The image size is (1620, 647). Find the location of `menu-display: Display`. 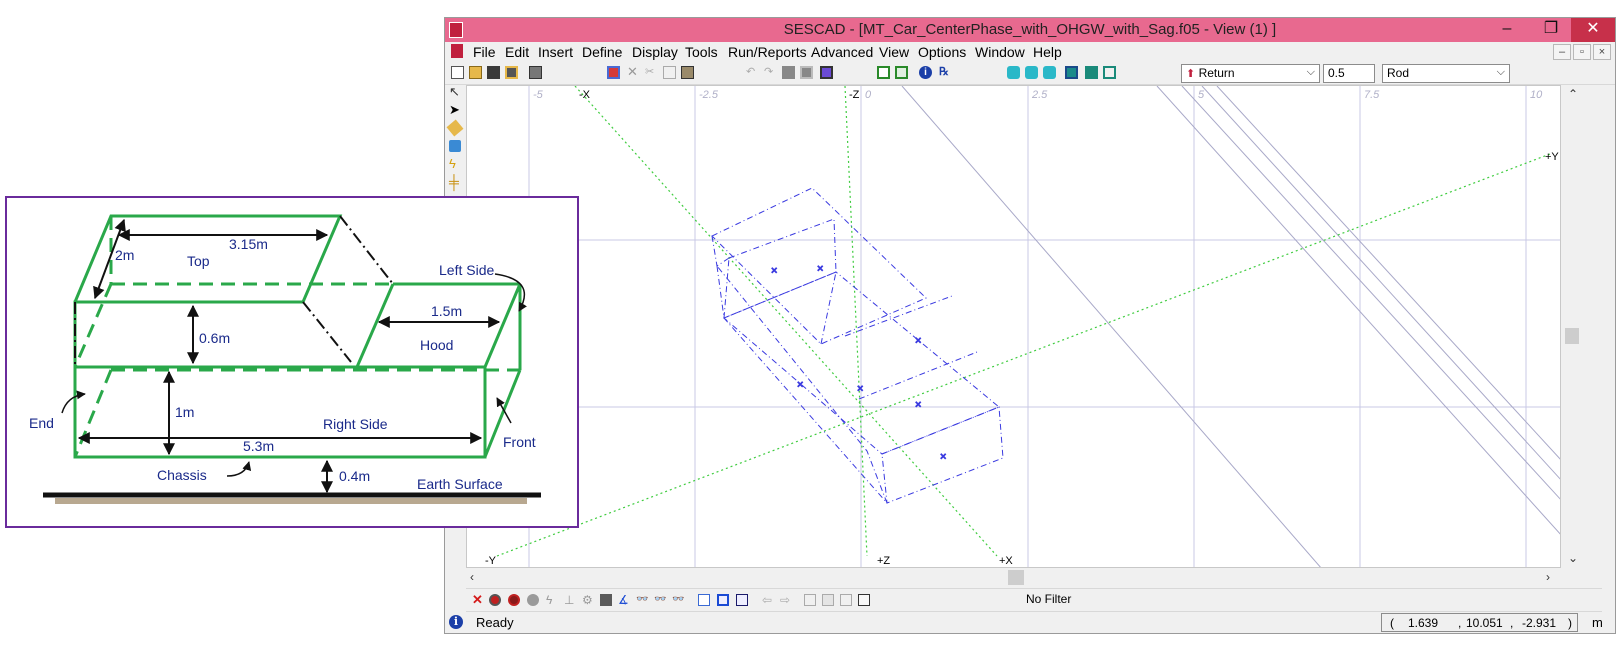

menu-display: Display is located at coordinates (655, 52).